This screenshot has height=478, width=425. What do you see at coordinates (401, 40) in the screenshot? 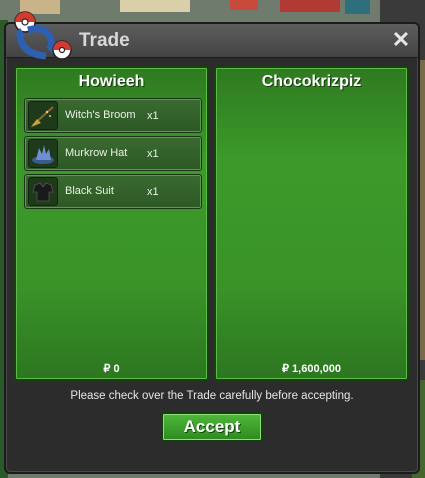
I see `close-icon: ✕` at bounding box center [401, 40].